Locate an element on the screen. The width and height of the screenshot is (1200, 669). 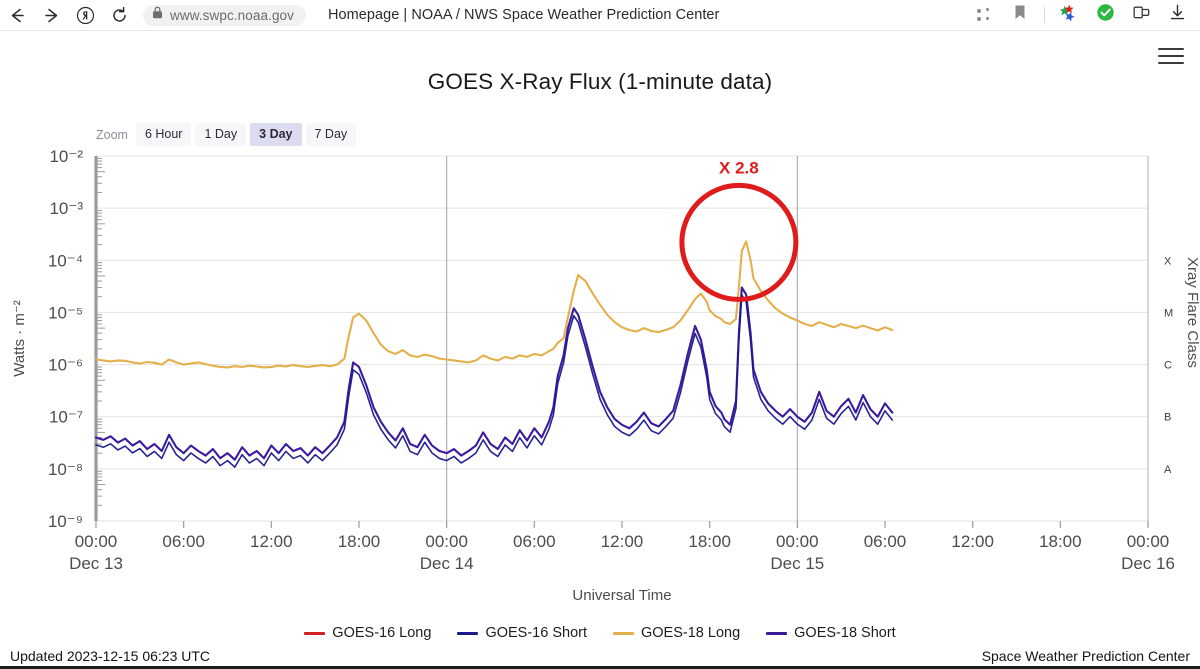
reload-icon is located at coordinates (119, 15).